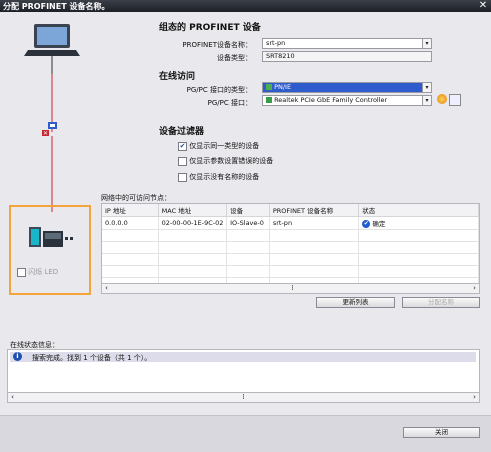  Describe the element at coordinates (418, 223) in the screenshot. I see `cell-status: ✔ 确定` at that location.